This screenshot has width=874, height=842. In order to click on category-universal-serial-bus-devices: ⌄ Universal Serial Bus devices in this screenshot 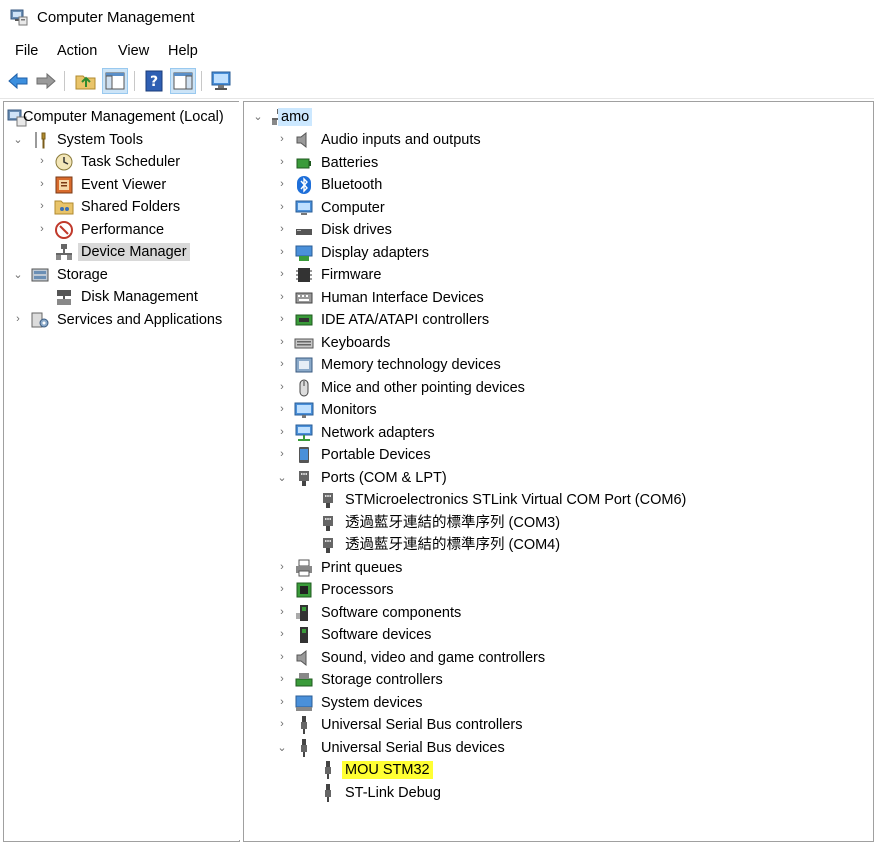, I will do `click(556, 748)`.